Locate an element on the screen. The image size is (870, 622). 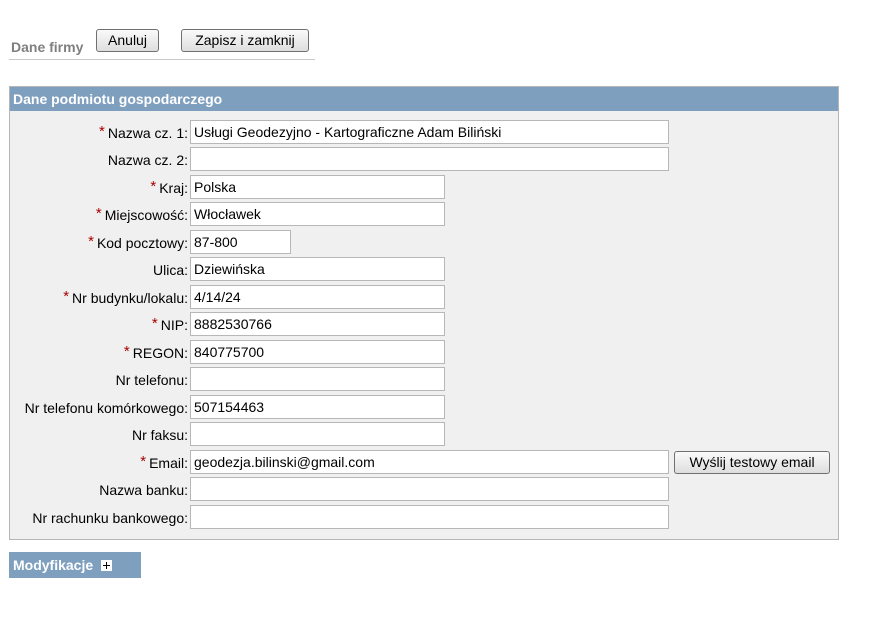
field-row-postal: * Kod pocztowy: is located at coordinates (424, 243).